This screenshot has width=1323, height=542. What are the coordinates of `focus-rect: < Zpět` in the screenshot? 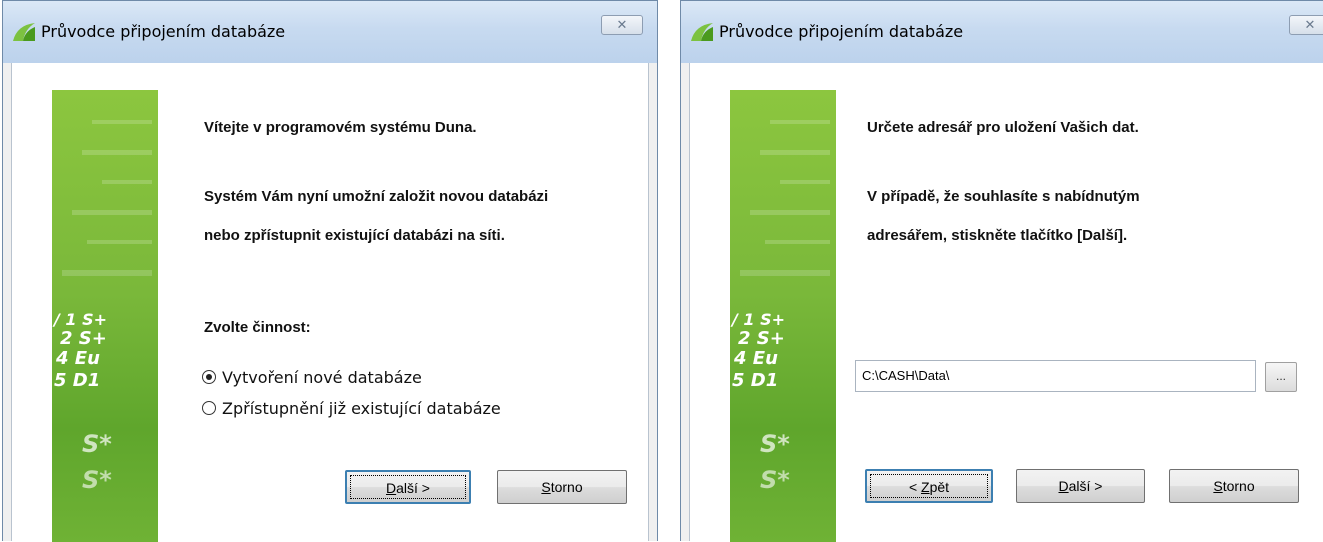 It's located at (929, 486).